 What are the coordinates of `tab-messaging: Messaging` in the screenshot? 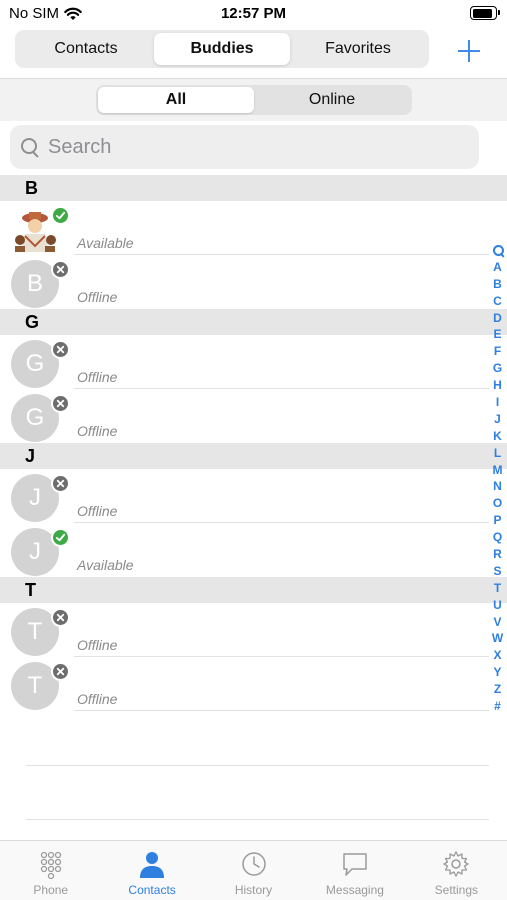 It's located at (354, 870).